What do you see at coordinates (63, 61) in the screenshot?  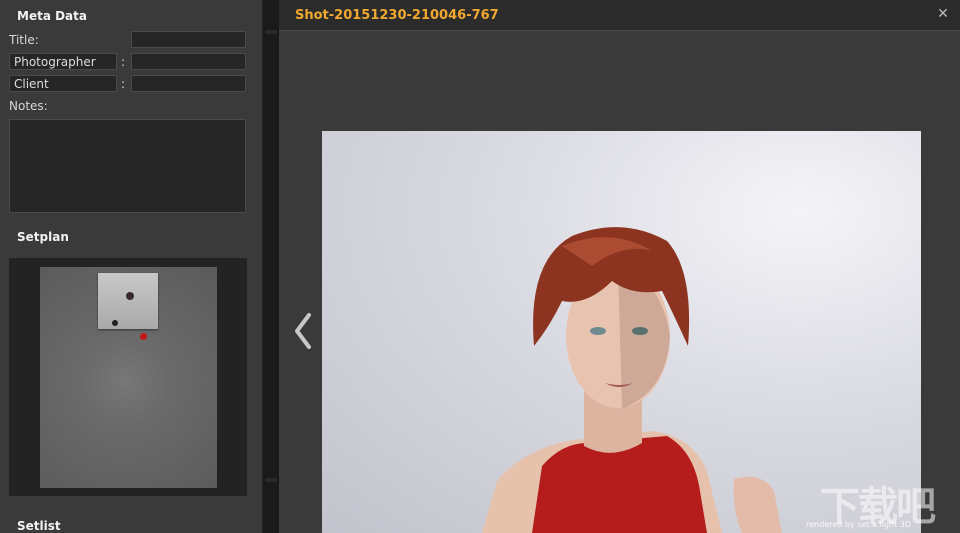 I see `photographer-field-label: Photographer` at bounding box center [63, 61].